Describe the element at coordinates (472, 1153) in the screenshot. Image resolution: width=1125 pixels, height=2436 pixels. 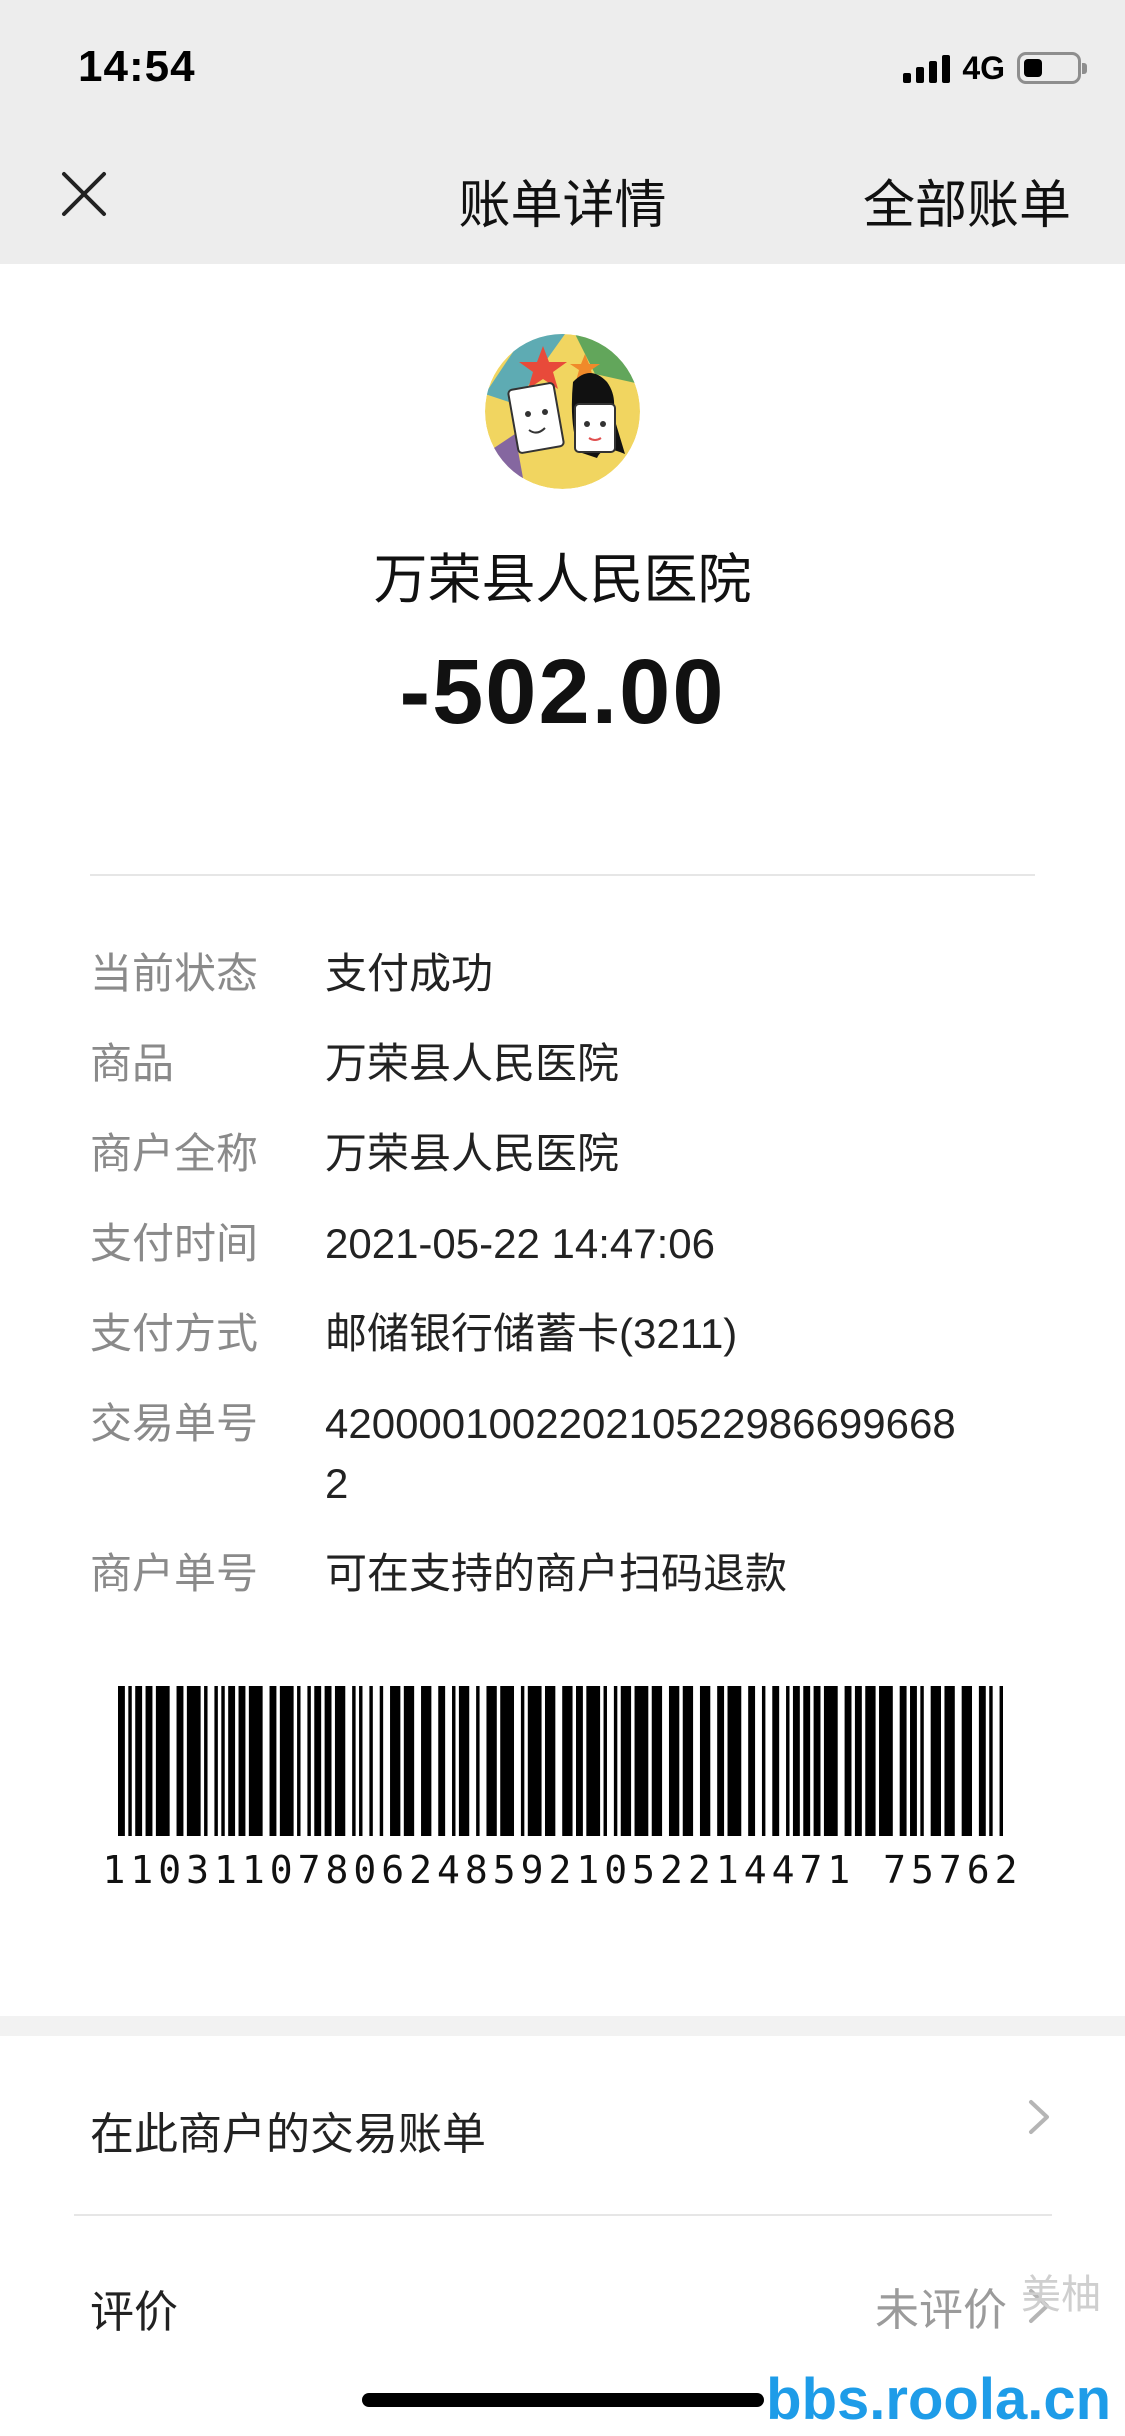
I see `detail-value: 万荣县人民医院` at that location.